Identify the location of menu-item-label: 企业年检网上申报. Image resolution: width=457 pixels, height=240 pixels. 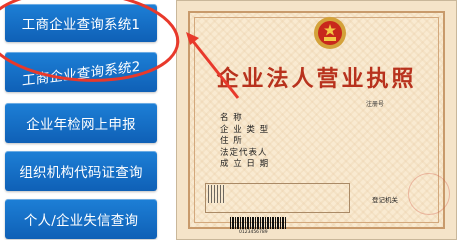
(81, 125).